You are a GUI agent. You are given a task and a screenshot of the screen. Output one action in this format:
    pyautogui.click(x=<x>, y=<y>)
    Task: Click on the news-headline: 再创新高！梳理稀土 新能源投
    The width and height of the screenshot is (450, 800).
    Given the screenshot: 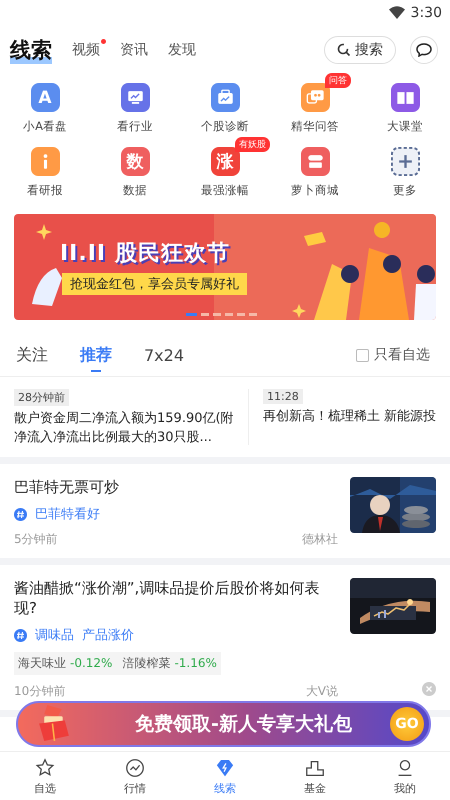 What is the action you would take?
    pyautogui.click(x=349, y=416)
    